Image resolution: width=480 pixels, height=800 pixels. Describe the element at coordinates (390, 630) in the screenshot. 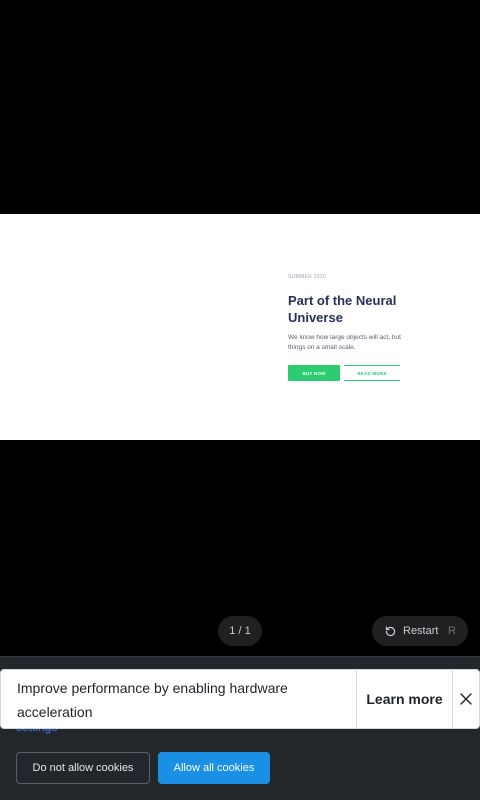

I see `restart-icon` at that location.